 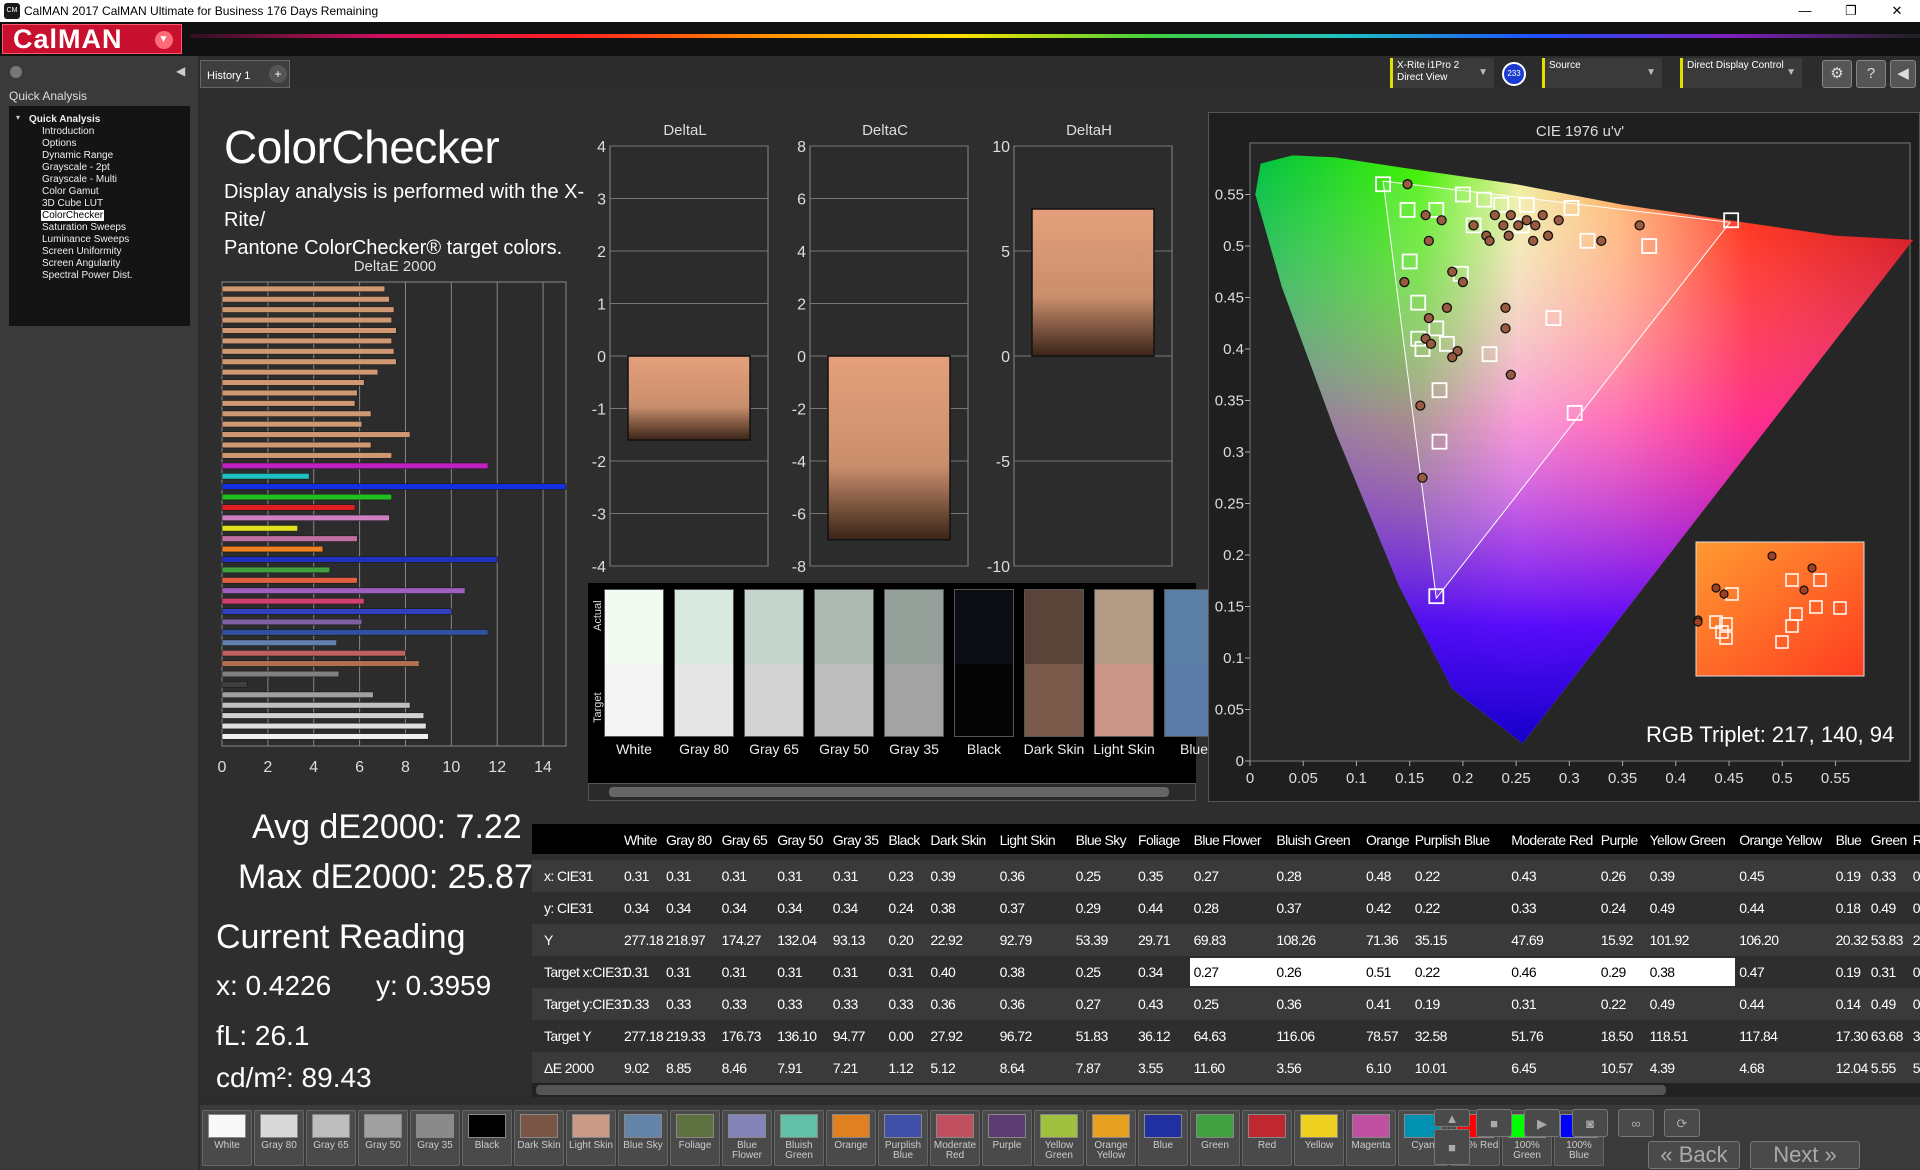 What do you see at coordinates (1382, 940) in the screenshot?
I see `table-cell: 71.36` at bounding box center [1382, 940].